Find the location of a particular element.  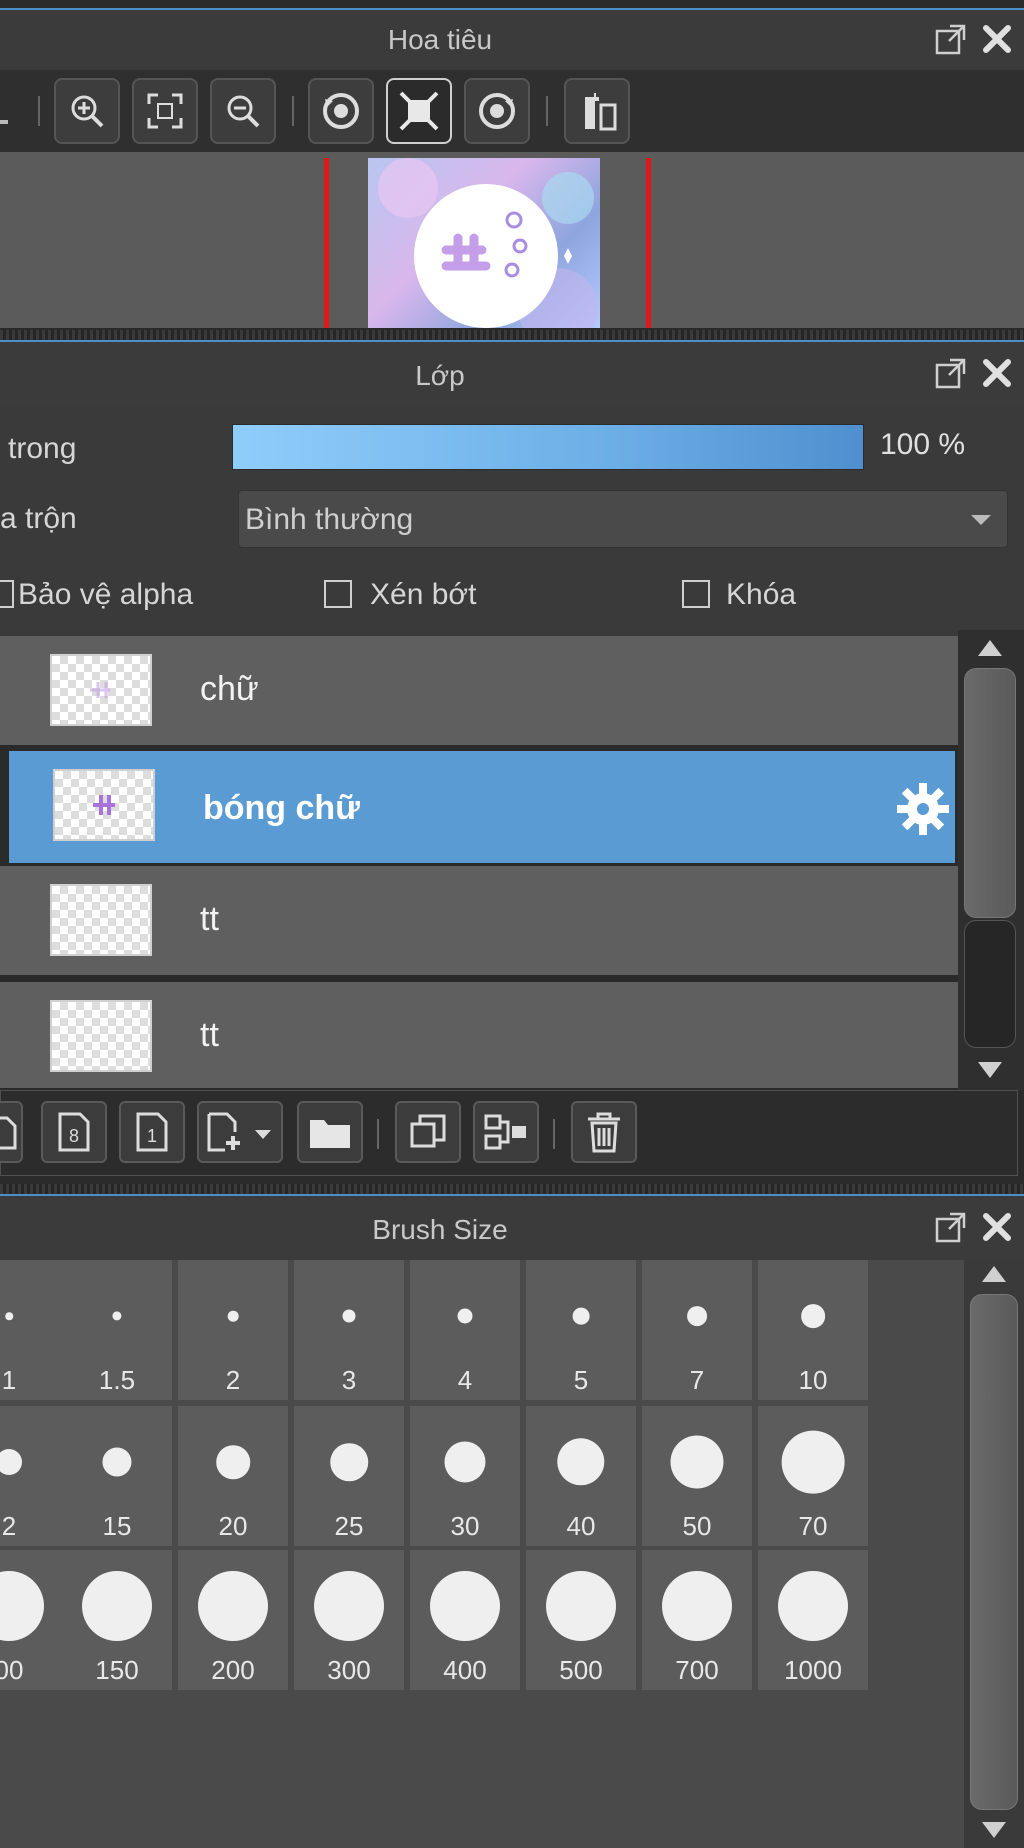

brush-size-cell: 5 is located at coordinates (581, 1330).